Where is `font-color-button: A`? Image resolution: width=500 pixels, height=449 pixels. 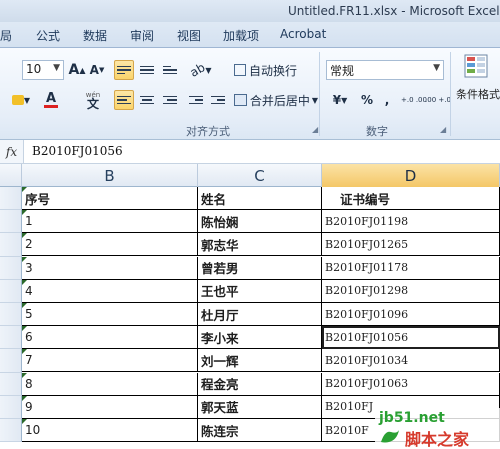 font-color-button: A is located at coordinates (51, 100).